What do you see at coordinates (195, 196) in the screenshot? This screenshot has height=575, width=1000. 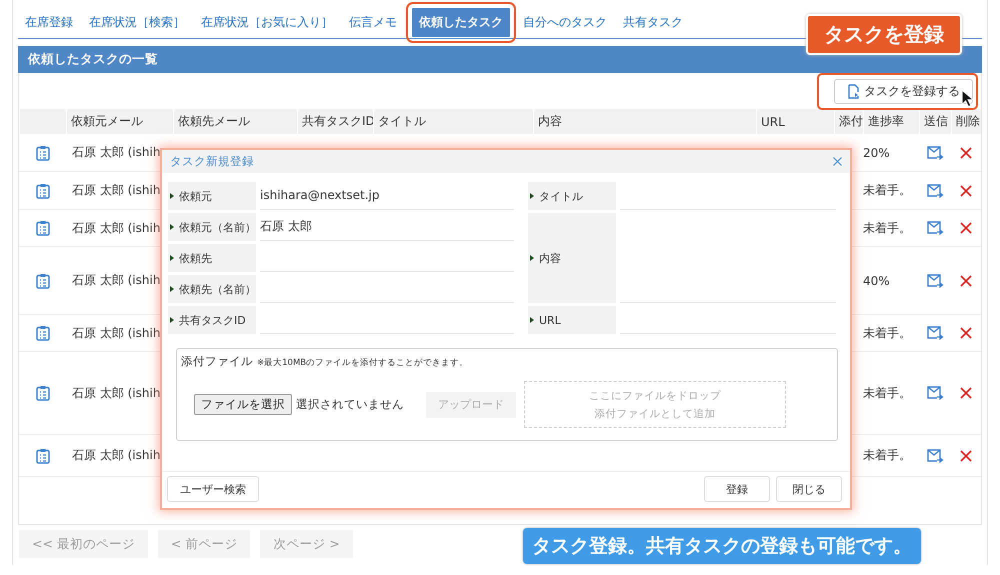 I see `label-text: 依頼元` at bounding box center [195, 196].